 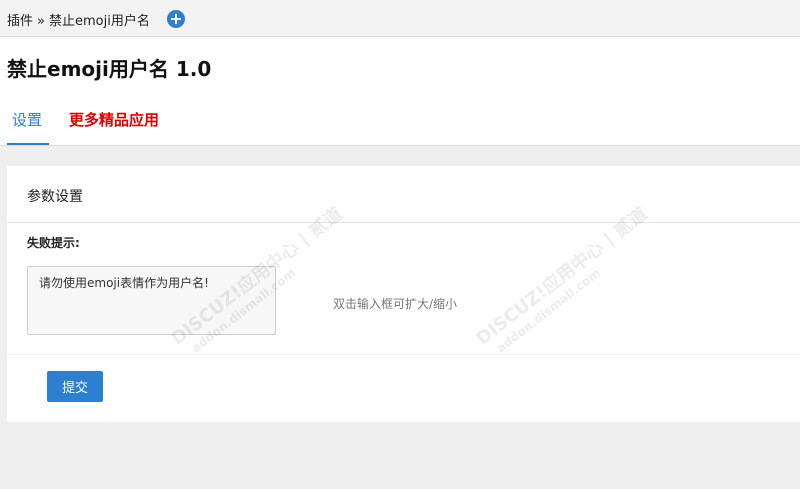 I want to click on breadcrumb: 插件 » 禁止emoji用户名, so click(x=78, y=19).